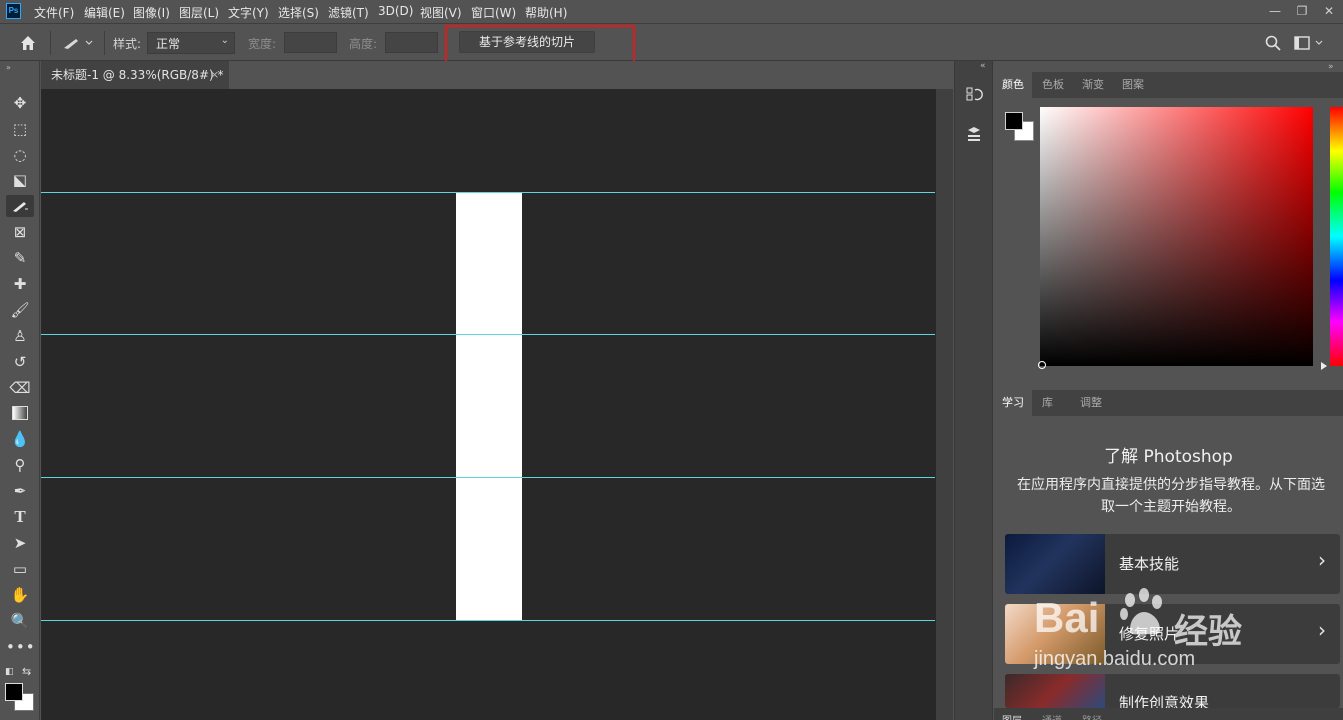  I want to click on slice-tool-preset-icon, so click(80, 43).